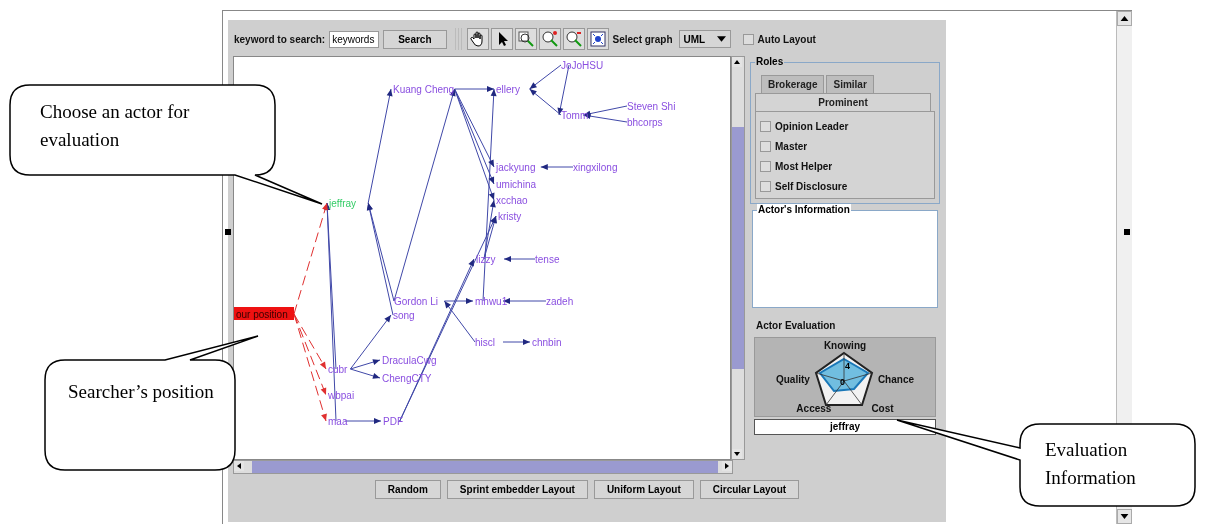 This screenshot has width=1206, height=524. Describe the element at coordinates (477, 39) in the screenshot. I see `hand-icon` at that location.